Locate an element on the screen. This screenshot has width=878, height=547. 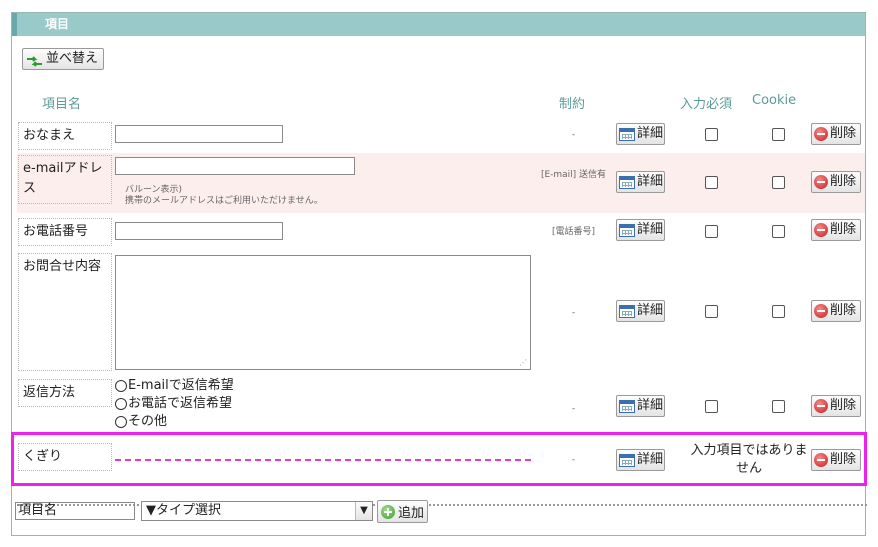
mobile-email-note: 携帯のメールアドレスはご利用いただけません。 is located at coordinates (224, 201).